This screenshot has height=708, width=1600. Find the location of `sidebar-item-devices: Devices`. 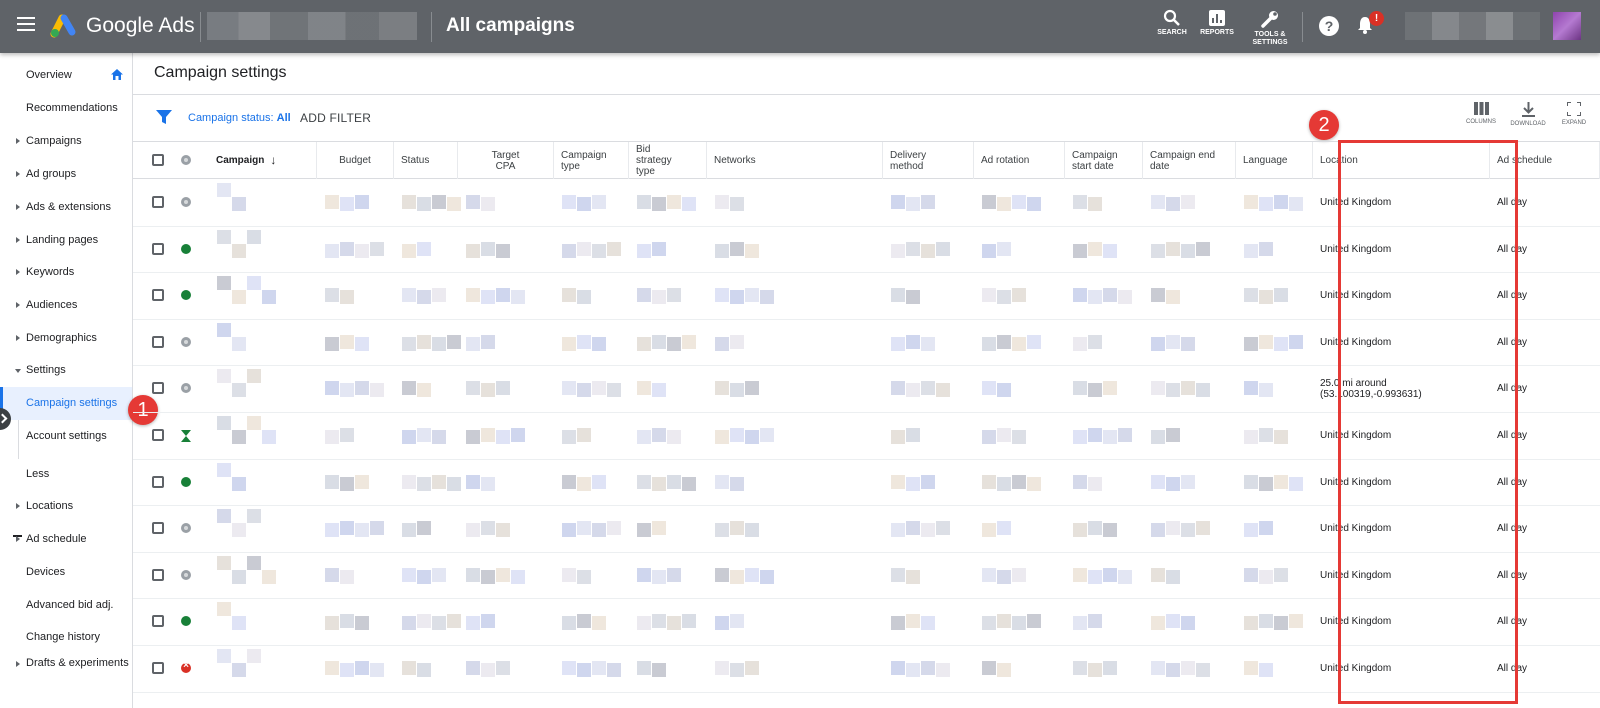

sidebar-item-devices: Devices is located at coordinates (66, 572).